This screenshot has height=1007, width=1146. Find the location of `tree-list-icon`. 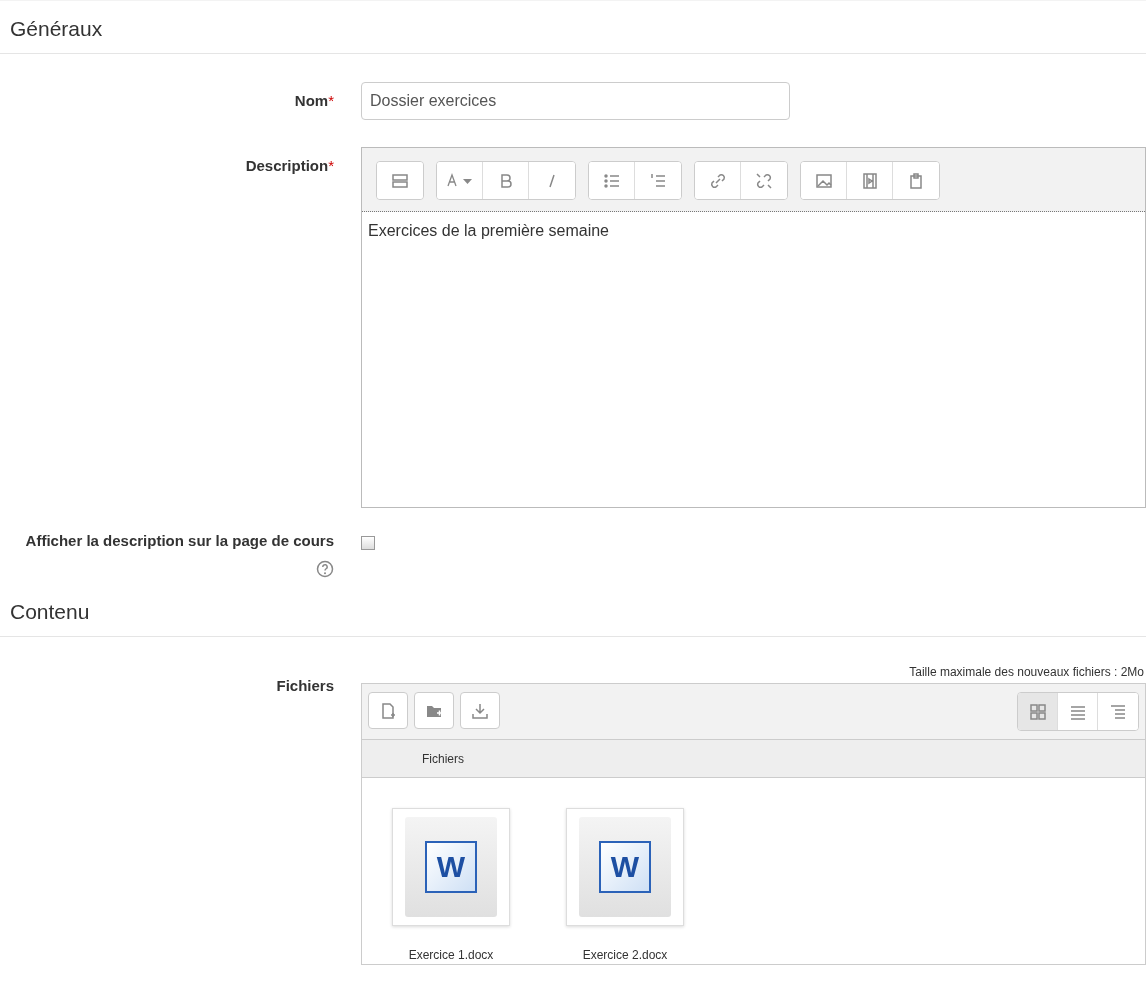

tree-list-icon is located at coordinates (1118, 711).